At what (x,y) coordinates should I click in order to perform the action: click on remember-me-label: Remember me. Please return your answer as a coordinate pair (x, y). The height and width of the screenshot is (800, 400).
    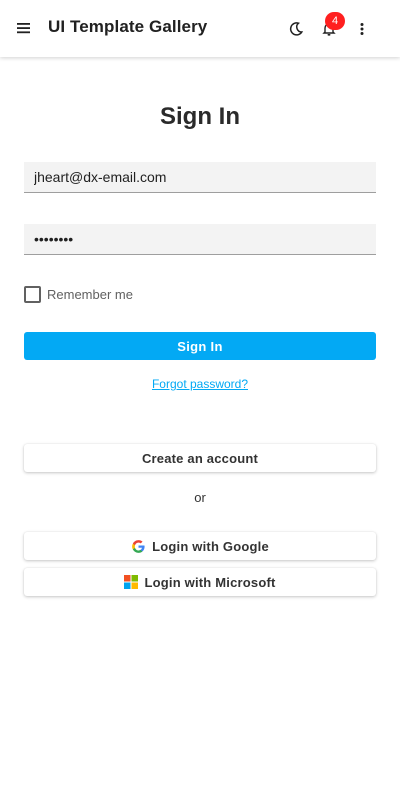
    Looking at the image, I should click on (90, 294).